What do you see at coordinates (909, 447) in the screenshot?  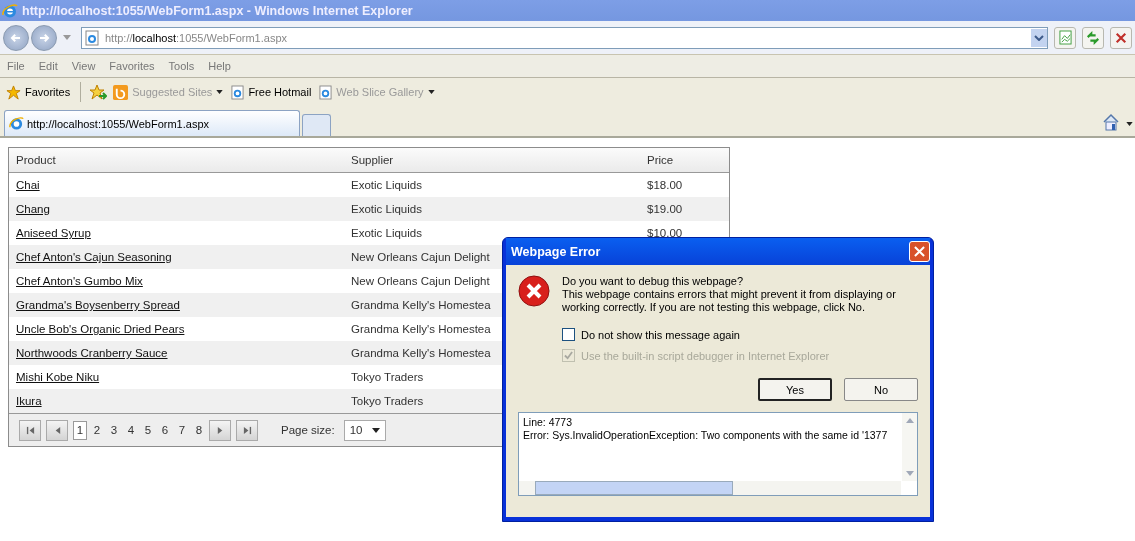 I see `vertical-scrollbar` at bounding box center [909, 447].